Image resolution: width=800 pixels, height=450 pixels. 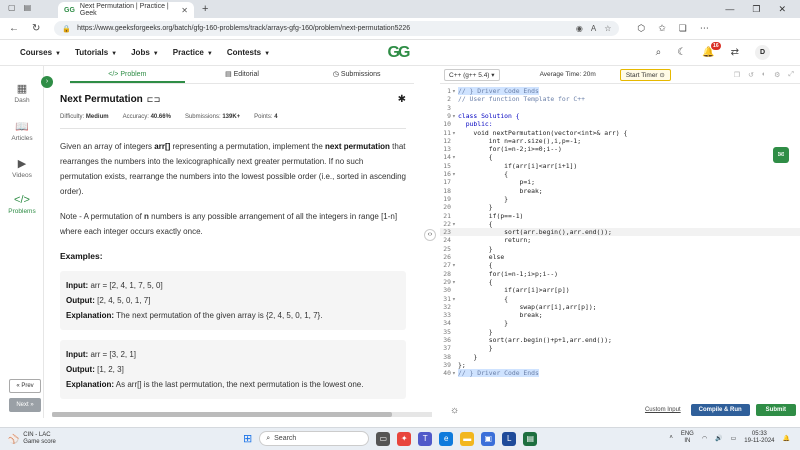 I want to click on back-icon: ←, so click(x=14, y=28).